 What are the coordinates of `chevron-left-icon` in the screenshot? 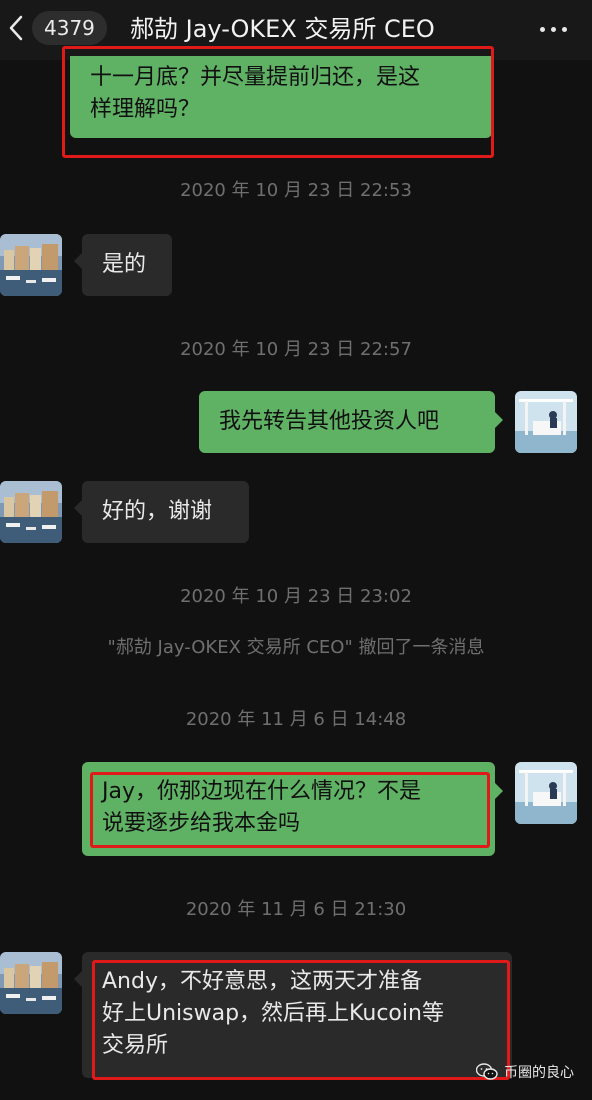 It's located at (16, 28).